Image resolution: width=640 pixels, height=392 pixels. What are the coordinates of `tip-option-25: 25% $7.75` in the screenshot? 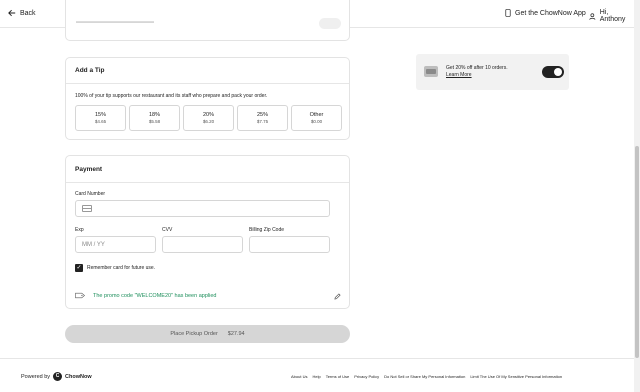 It's located at (262, 118).